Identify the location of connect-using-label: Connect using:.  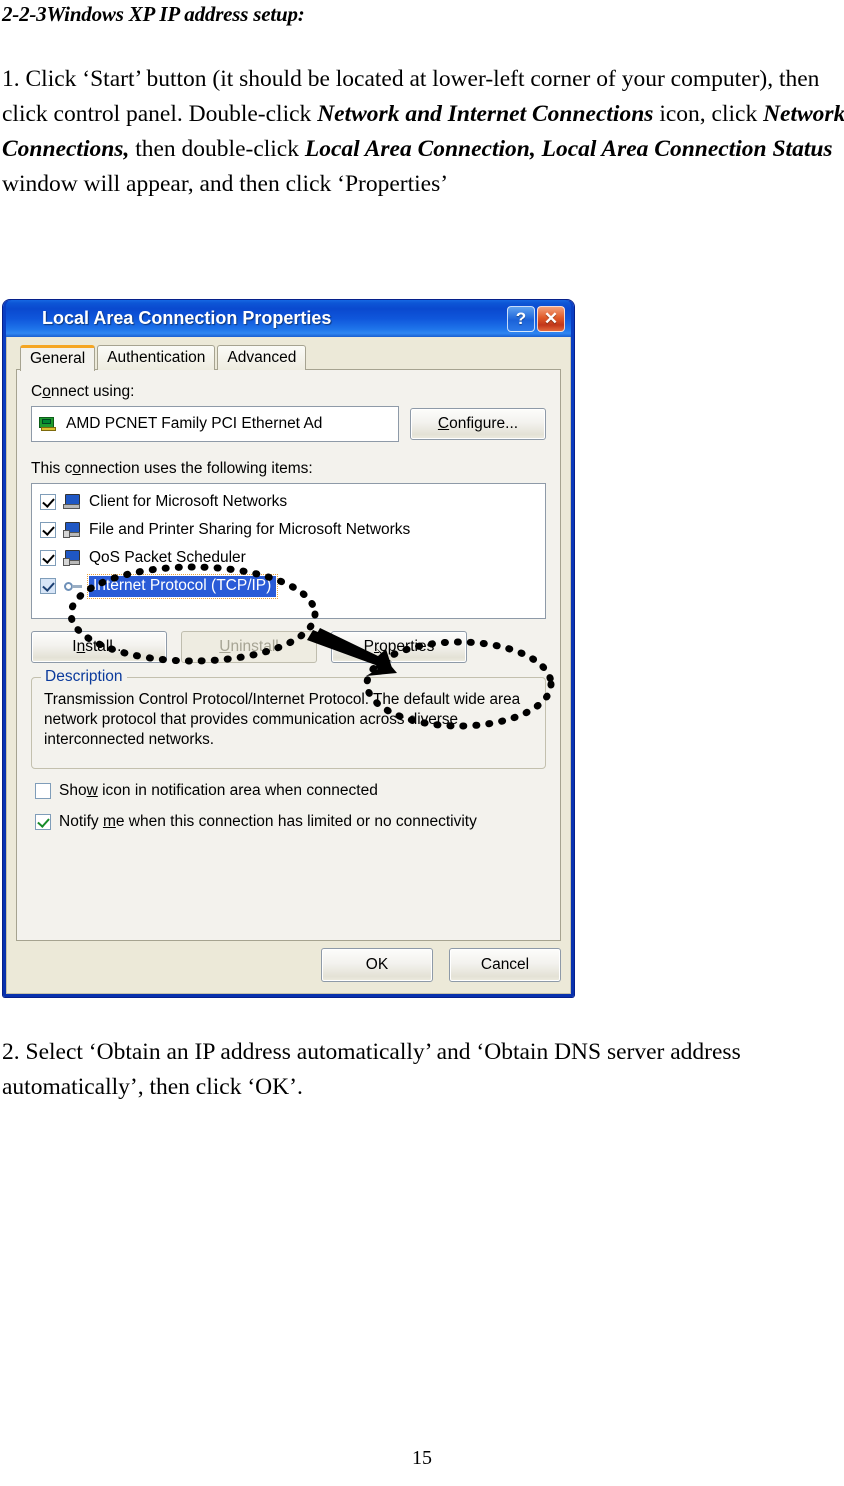
(83, 391).